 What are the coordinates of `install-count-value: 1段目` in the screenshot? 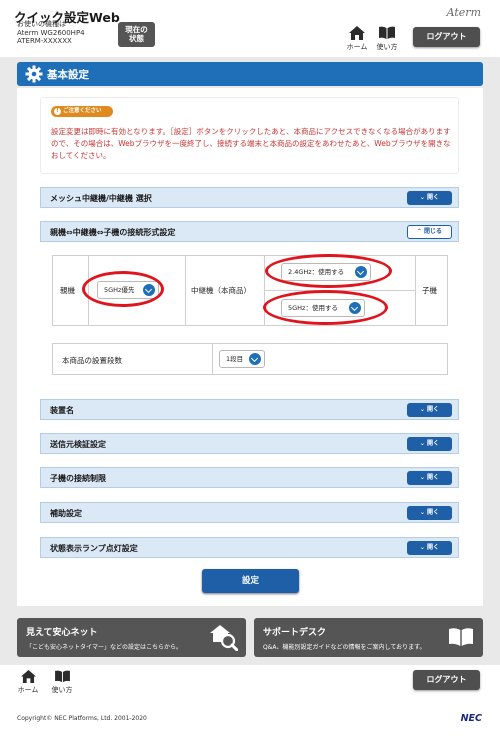 It's located at (235, 359).